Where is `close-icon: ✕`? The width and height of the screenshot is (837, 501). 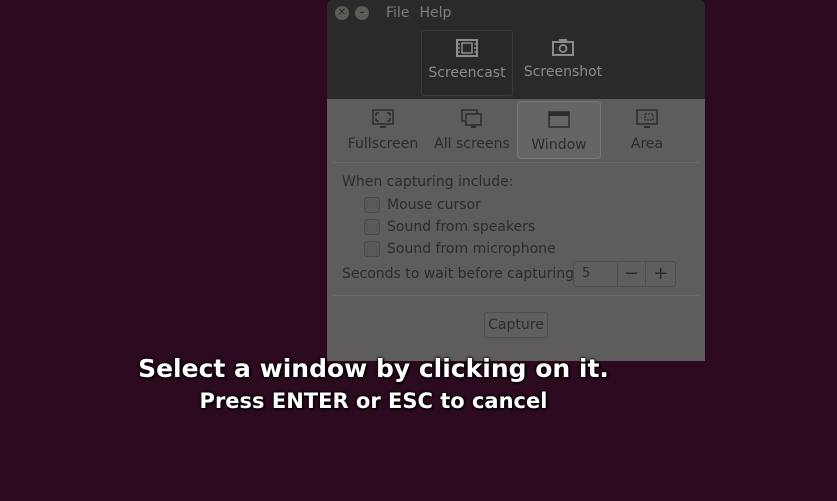
close-icon: ✕ is located at coordinates (342, 12).